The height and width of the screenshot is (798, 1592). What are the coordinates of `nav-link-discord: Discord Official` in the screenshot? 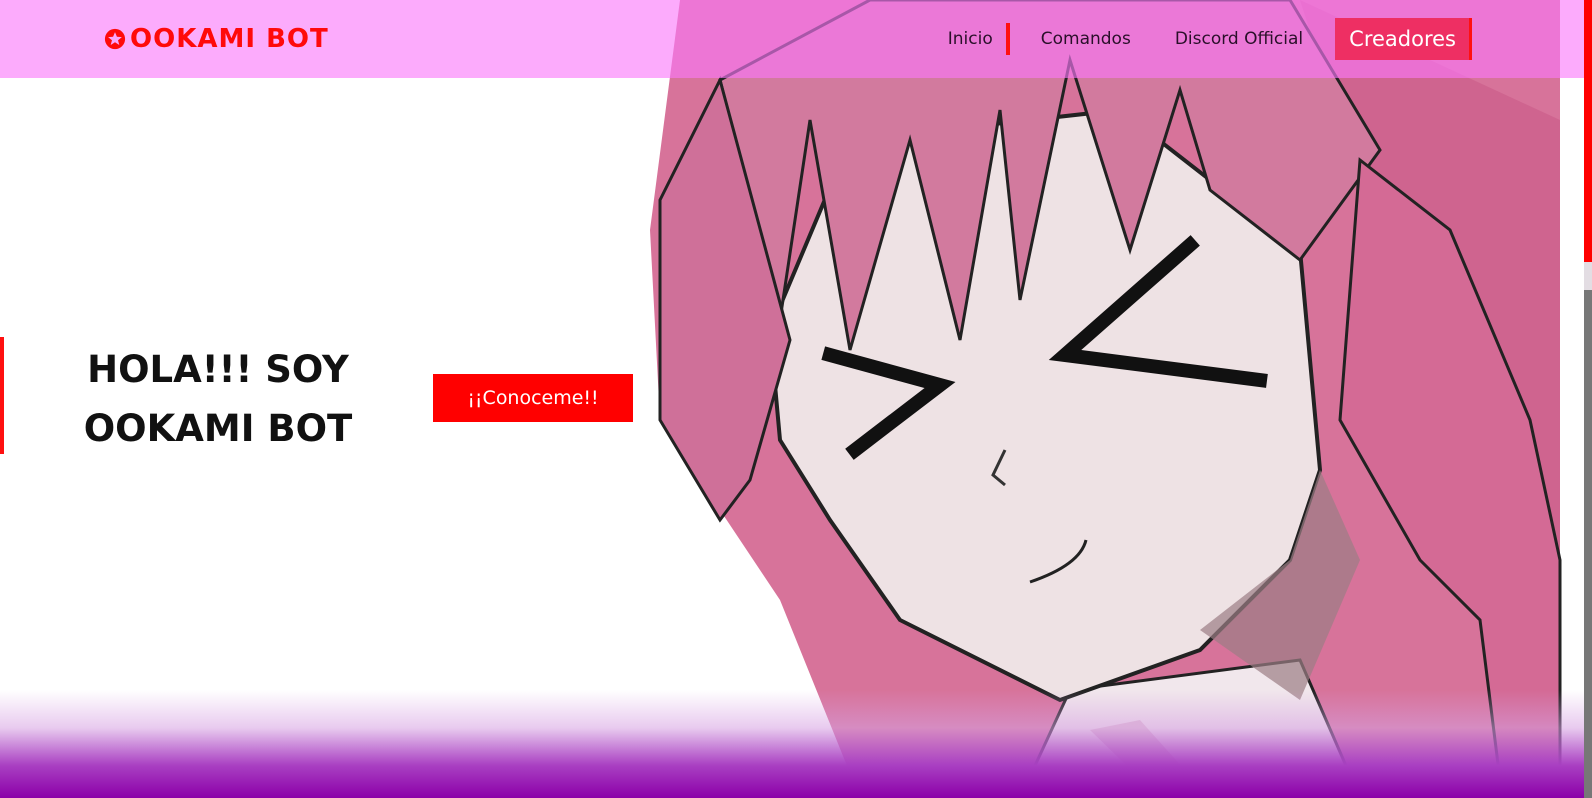 It's located at (1239, 39).